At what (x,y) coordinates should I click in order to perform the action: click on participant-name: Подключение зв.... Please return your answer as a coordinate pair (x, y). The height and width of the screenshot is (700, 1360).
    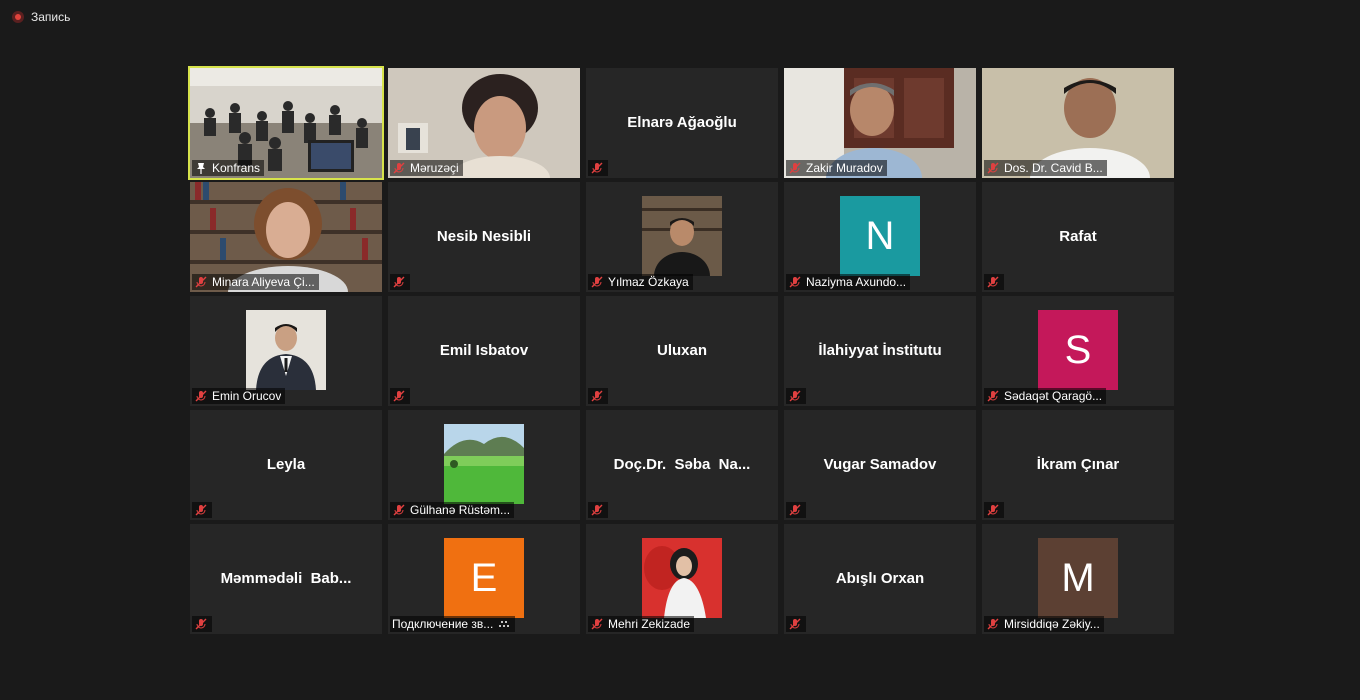
    Looking at the image, I should click on (443, 624).